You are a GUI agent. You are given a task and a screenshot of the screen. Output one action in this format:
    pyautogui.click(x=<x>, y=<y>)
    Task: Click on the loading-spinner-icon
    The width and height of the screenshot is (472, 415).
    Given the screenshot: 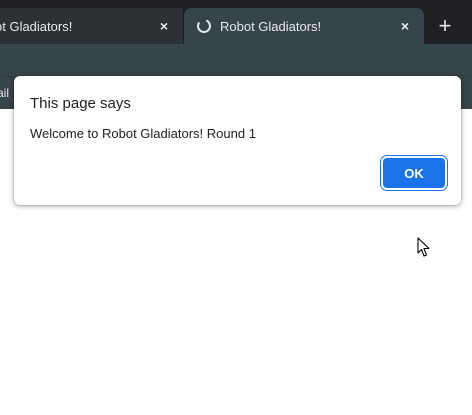 What is the action you would take?
    pyautogui.click(x=204, y=26)
    